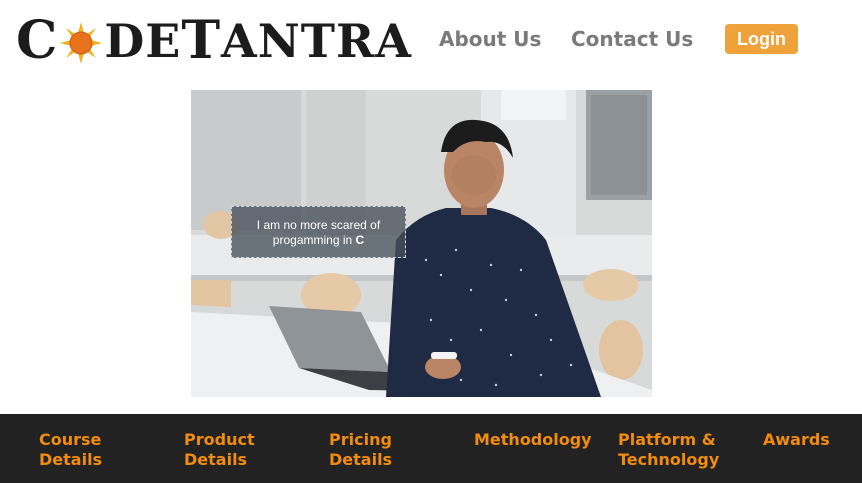 The width and height of the screenshot is (862, 483). Describe the element at coordinates (81, 43) in the screenshot. I see `sun-icon` at that location.